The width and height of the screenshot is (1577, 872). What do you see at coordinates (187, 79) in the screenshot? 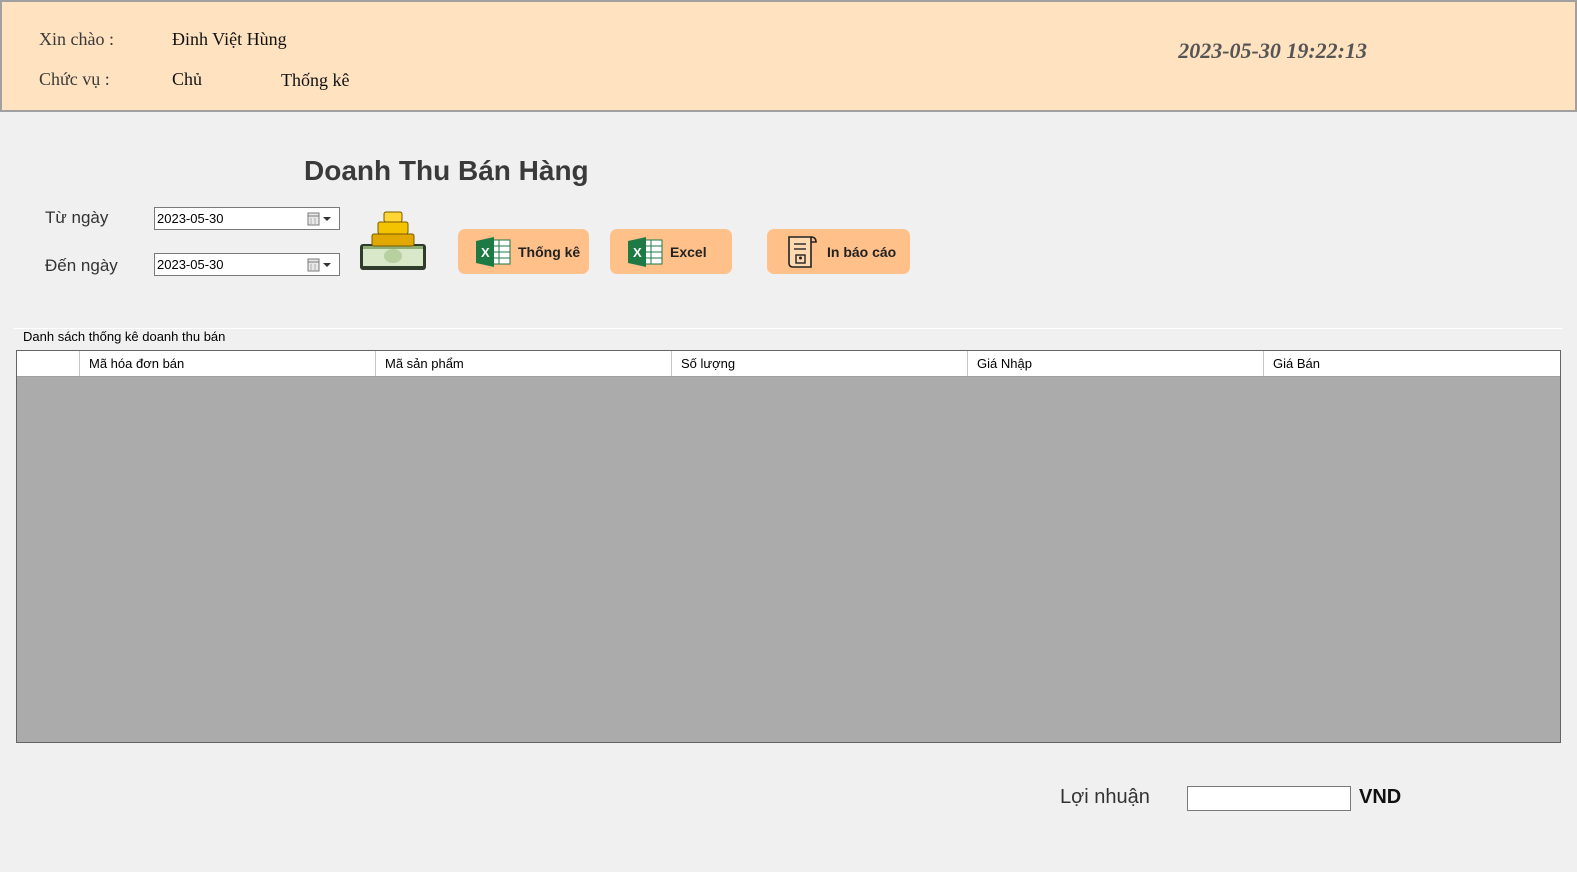
I see `role-value: Chủ` at bounding box center [187, 79].